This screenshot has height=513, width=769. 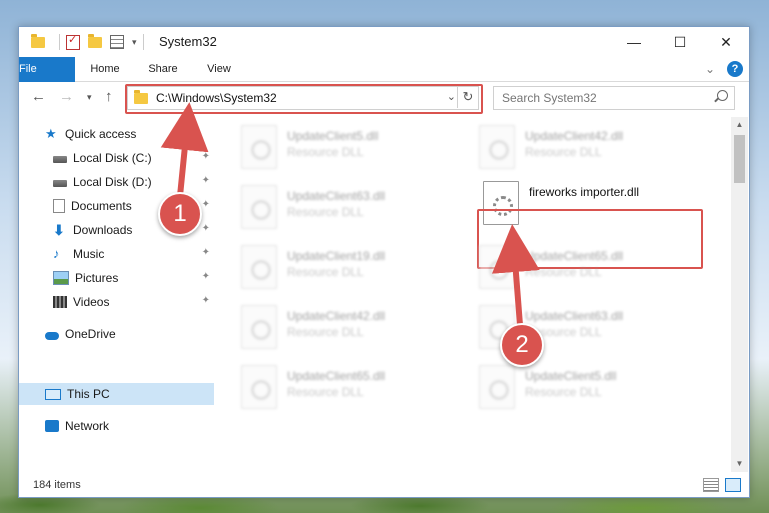 I want to click on tab-home: Home, so click(x=105, y=69).